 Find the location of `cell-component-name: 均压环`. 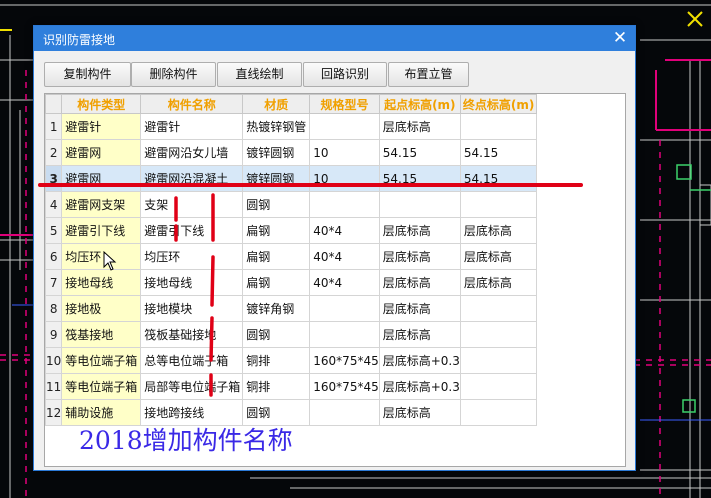

cell-component-name: 均压环 is located at coordinates (192, 256).